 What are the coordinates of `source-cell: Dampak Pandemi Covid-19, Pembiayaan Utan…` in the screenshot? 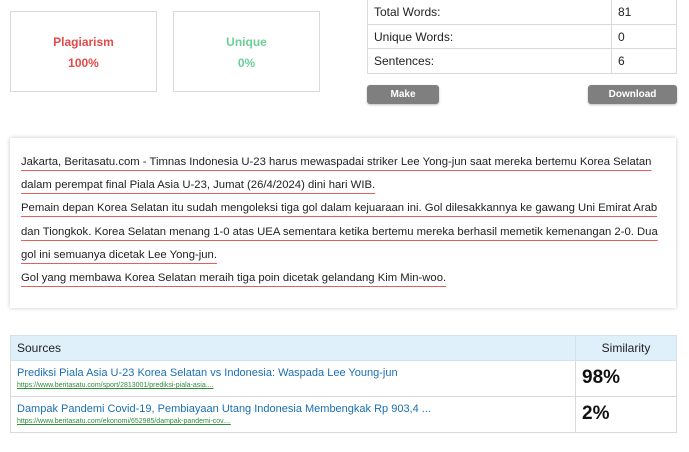 It's located at (293, 414).